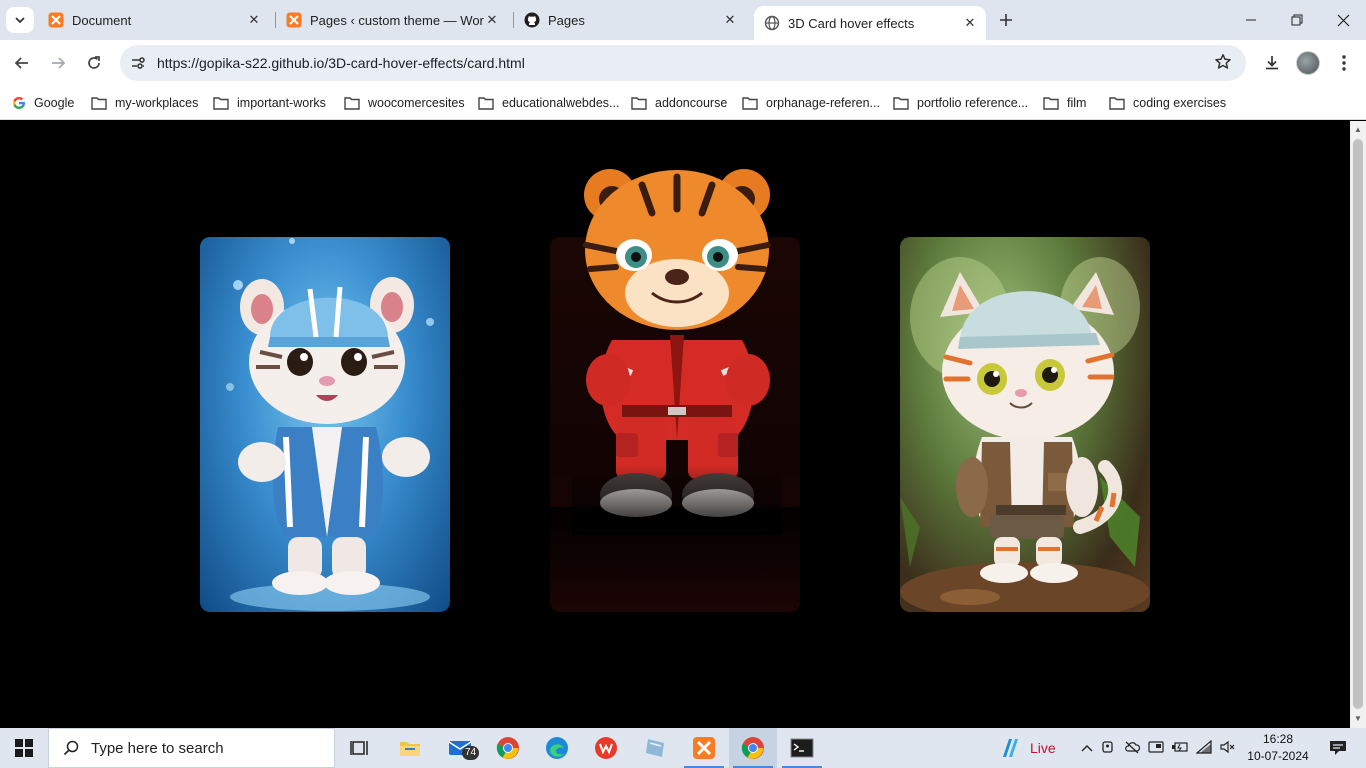 This screenshot has height=768, width=1366. Describe the element at coordinates (566, 20) in the screenshot. I see `tab-title: Pages` at that location.